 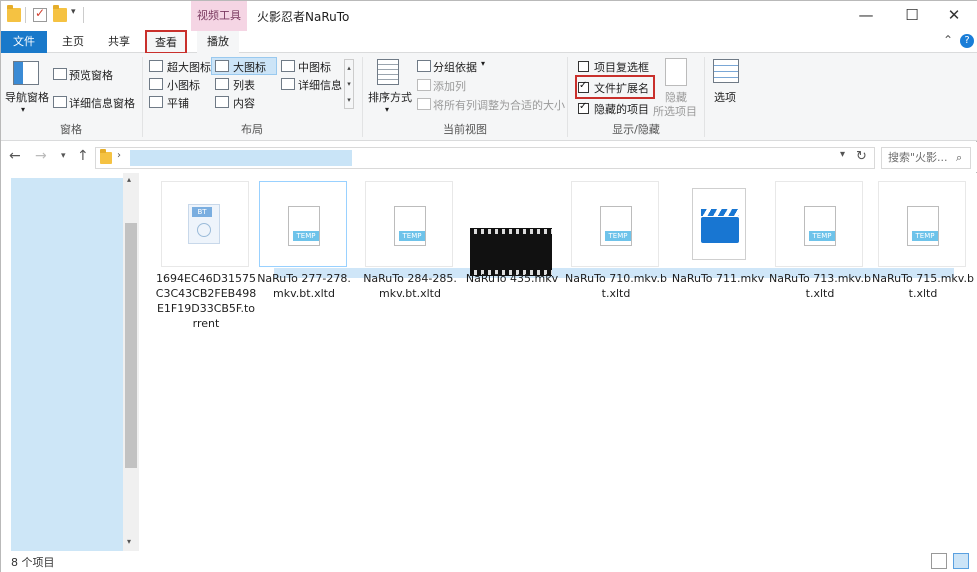 What do you see at coordinates (675, 111) in the screenshot?
I see `hide-selected-label-2: 所选项目` at bounding box center [675, 111].